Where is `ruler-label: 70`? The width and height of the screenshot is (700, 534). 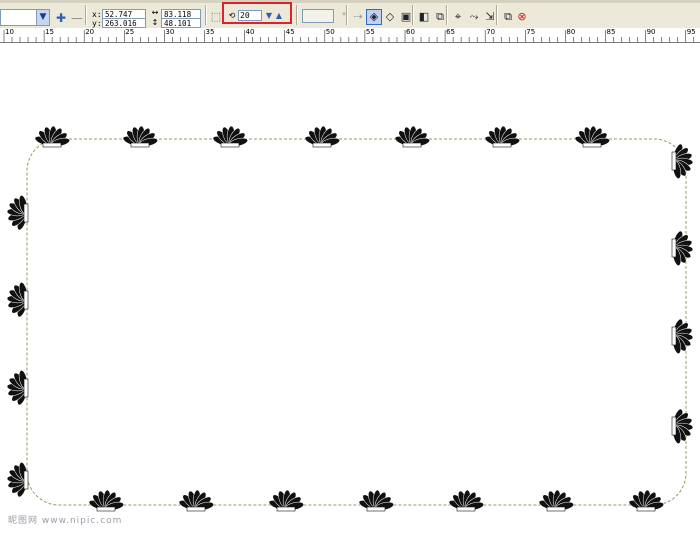 ruler-label: 70 is located at coordinates (491, 32).